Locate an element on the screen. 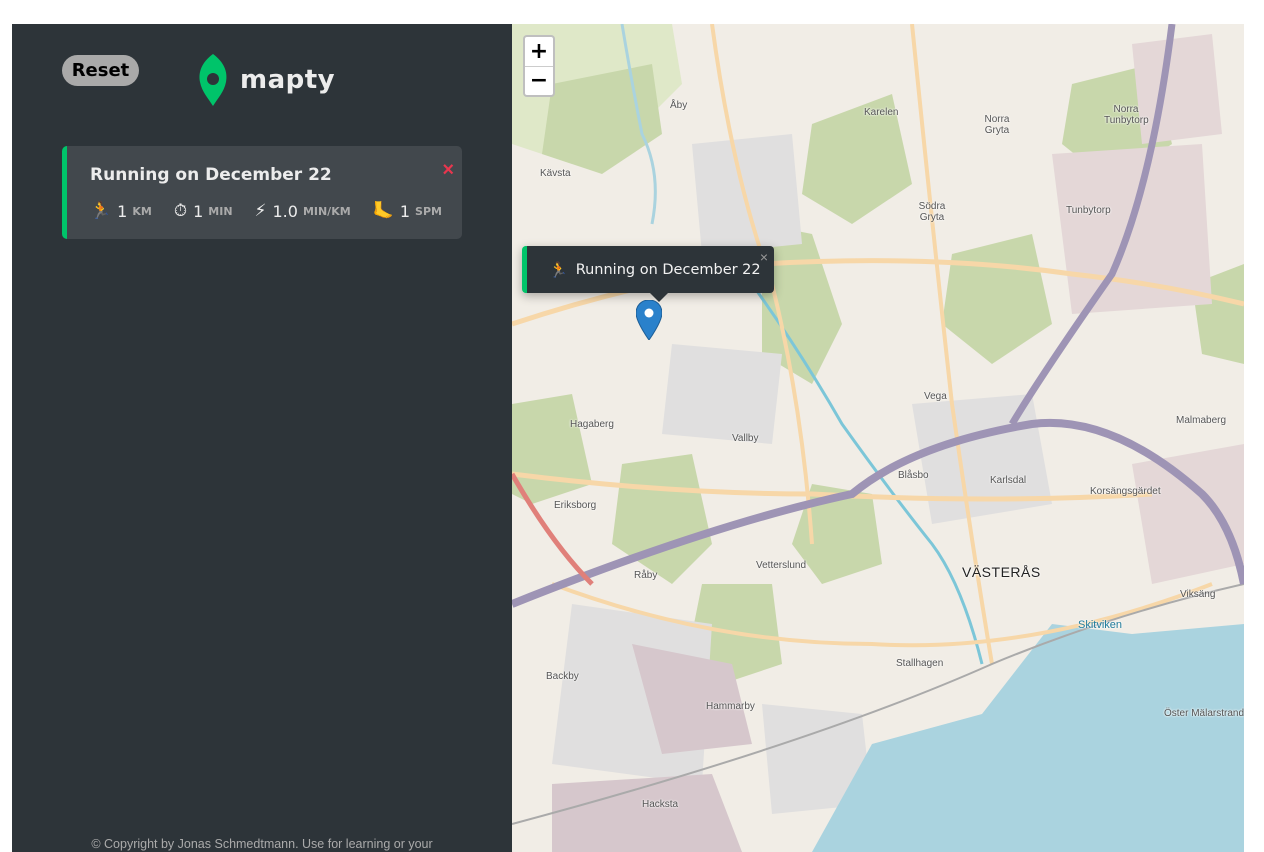  lightning-icon: ⚡ is located at coordinates (260, 211).